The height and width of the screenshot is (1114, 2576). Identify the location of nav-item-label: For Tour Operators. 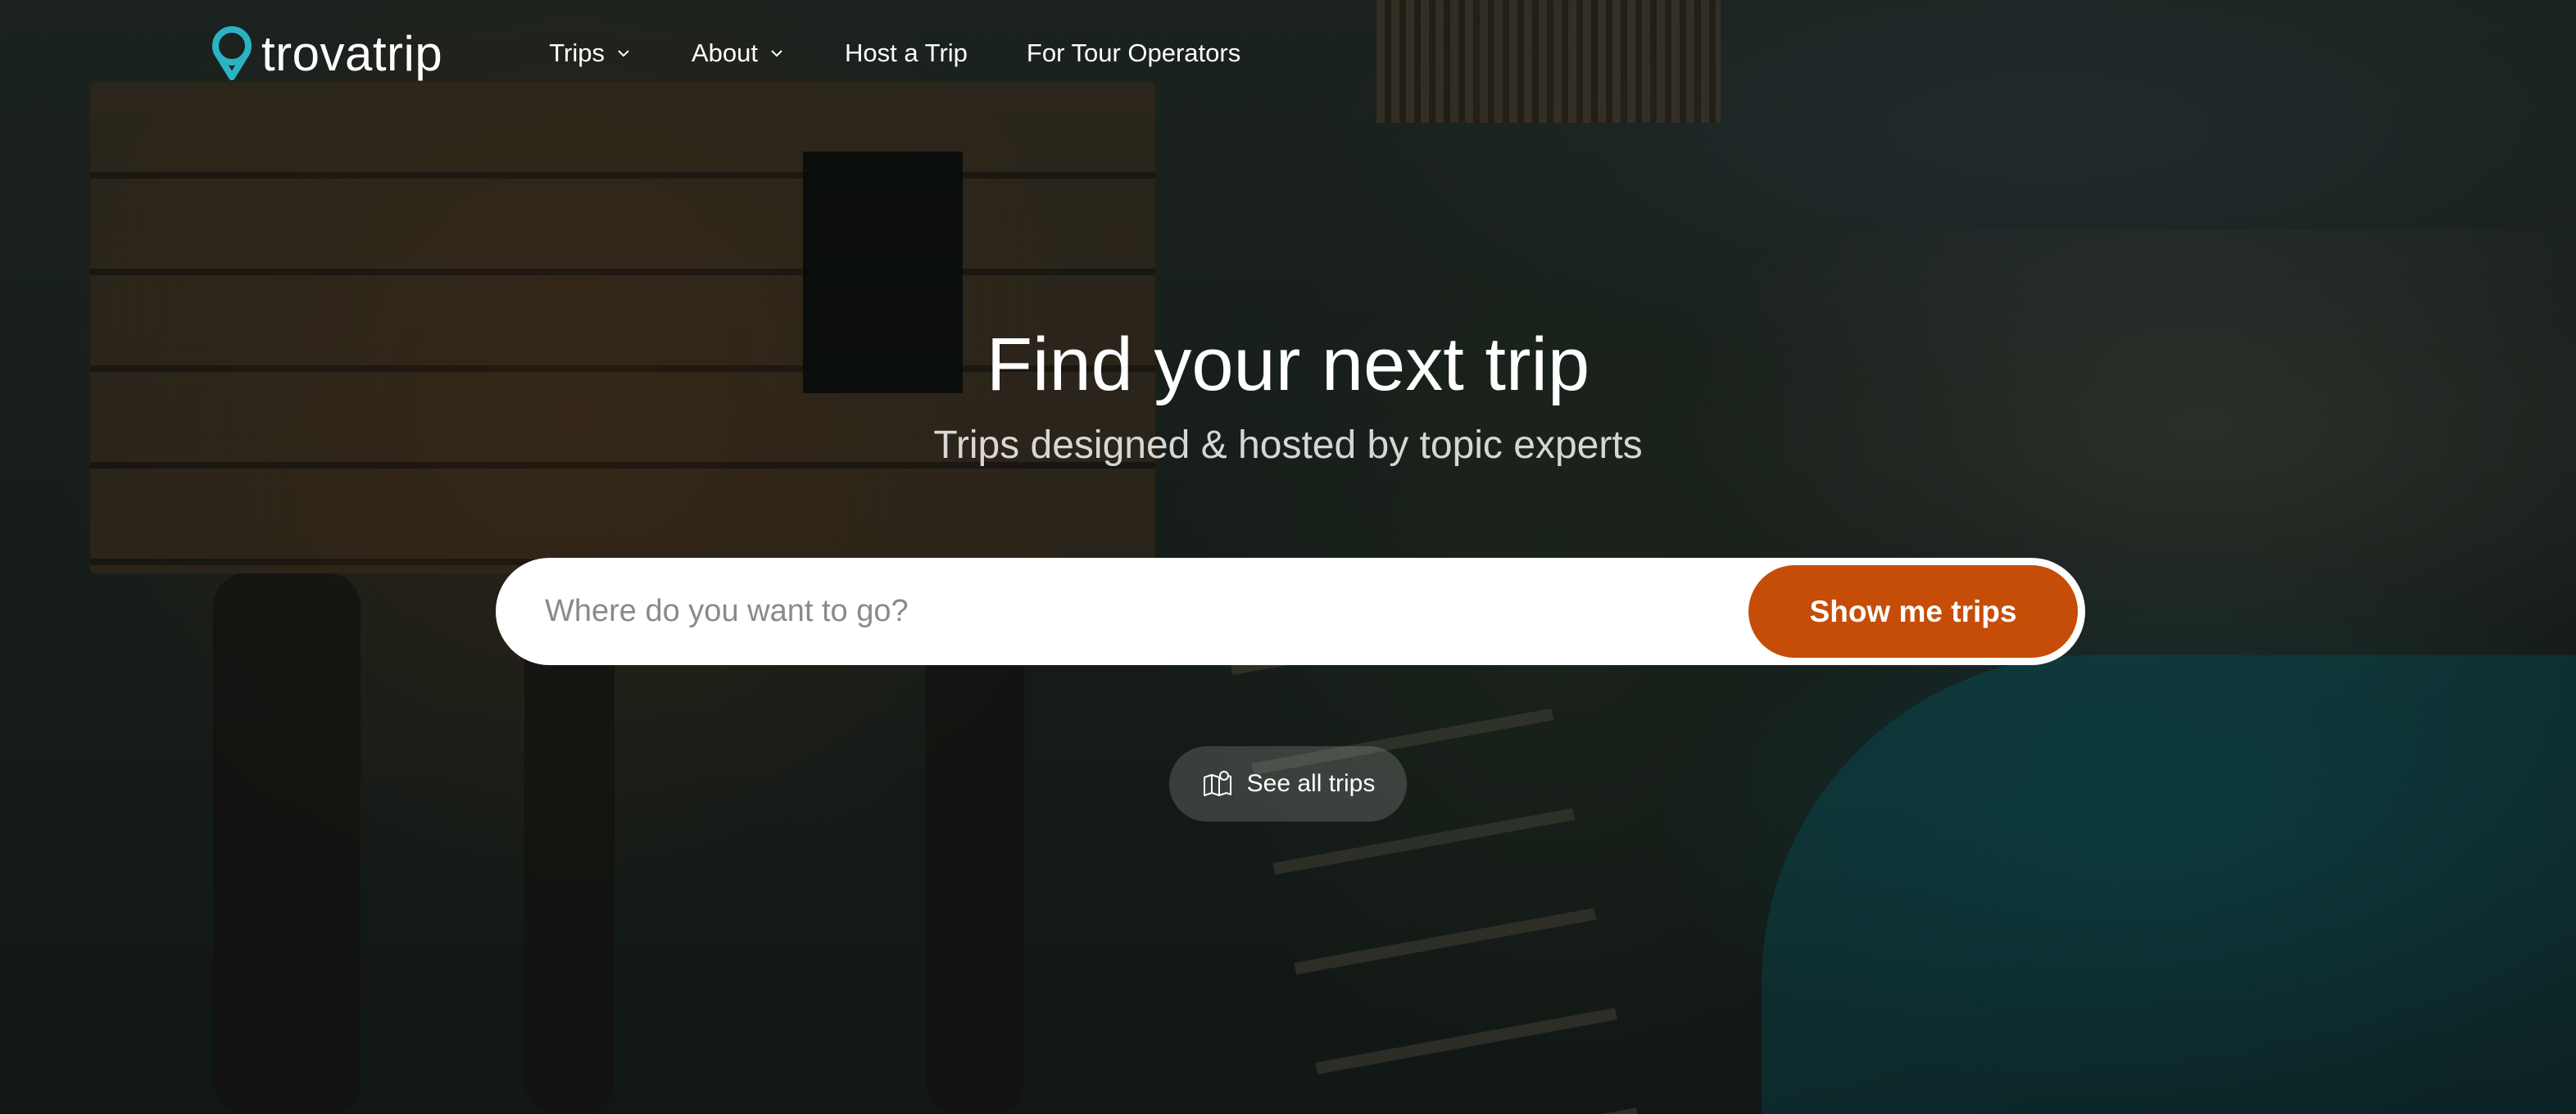
(1133, 52).